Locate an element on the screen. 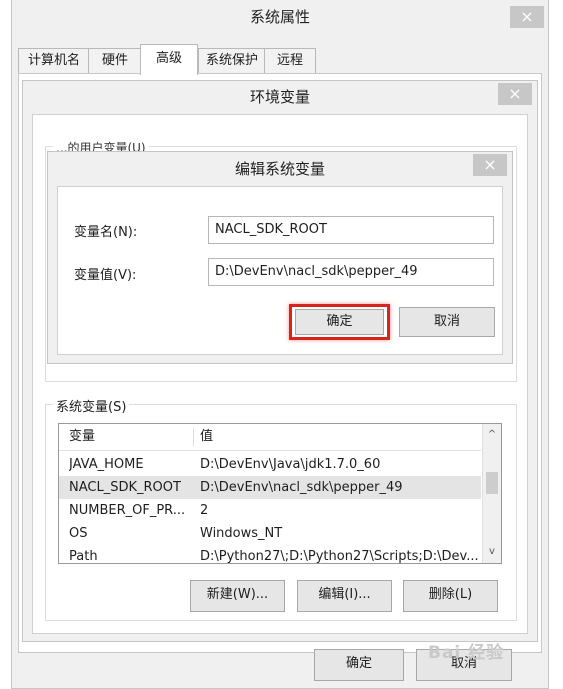  system-properties-close-button: × is located at coordinates (527, 17).